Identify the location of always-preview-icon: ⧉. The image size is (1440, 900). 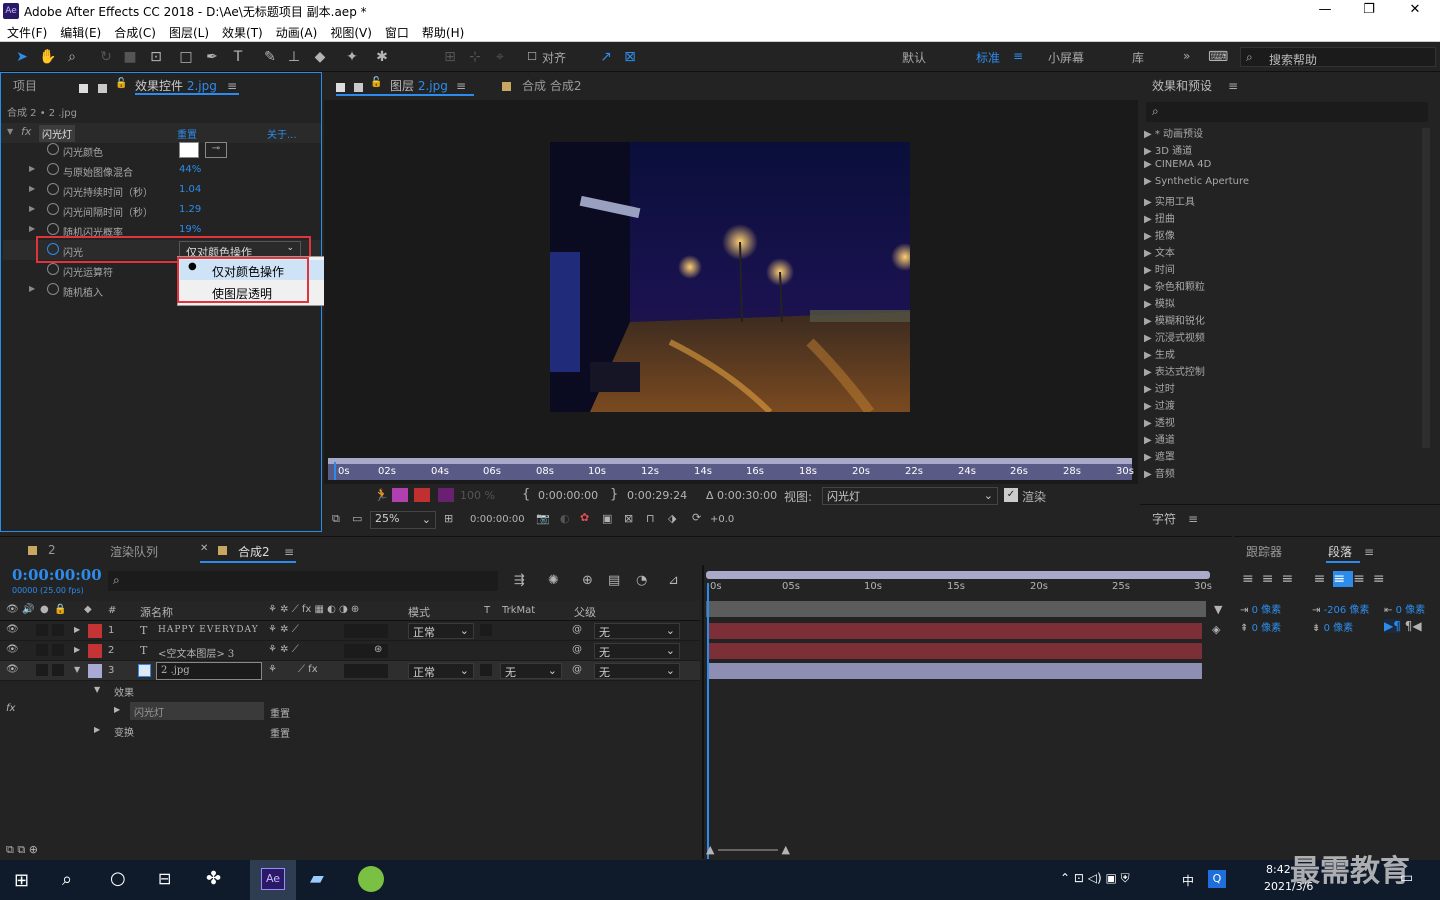
(336, 519).